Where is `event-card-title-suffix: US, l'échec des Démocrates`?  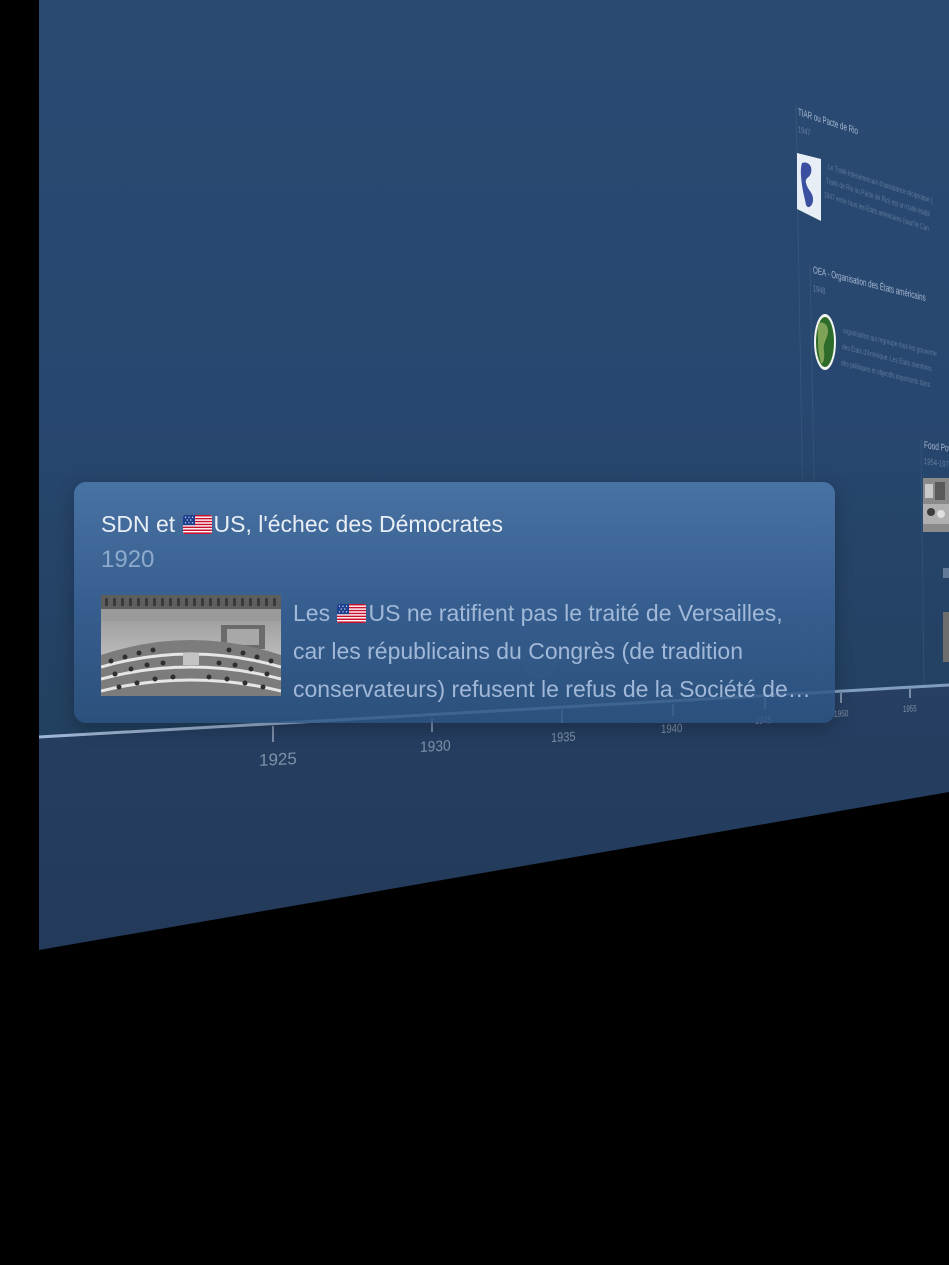
event-card-title-suffix: US, l'échec des Démocrates is located at coordinates (358, 524).